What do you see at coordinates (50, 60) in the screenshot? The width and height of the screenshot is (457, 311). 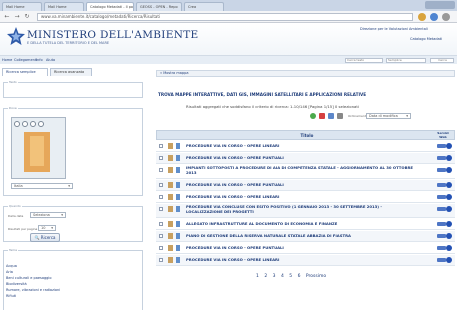 I see `nav-help: Aiuto` at bounding box center [50, 60].